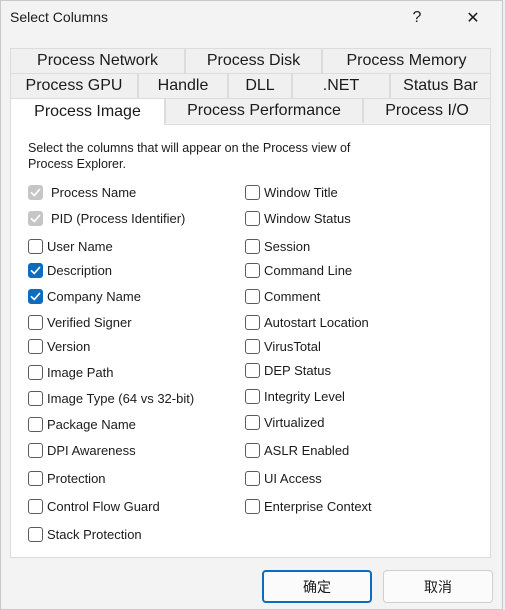  I want to click on tab-process-performance: Process Performance, so click(264, 110).